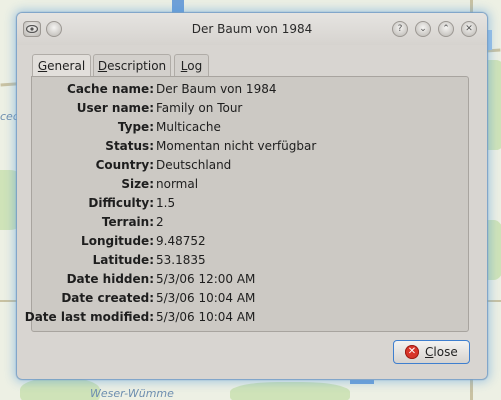  What do you see at coordinates (107, 298) in the screenshot?
I see `detail-label: Date created:` at bounding box center [107, 298].